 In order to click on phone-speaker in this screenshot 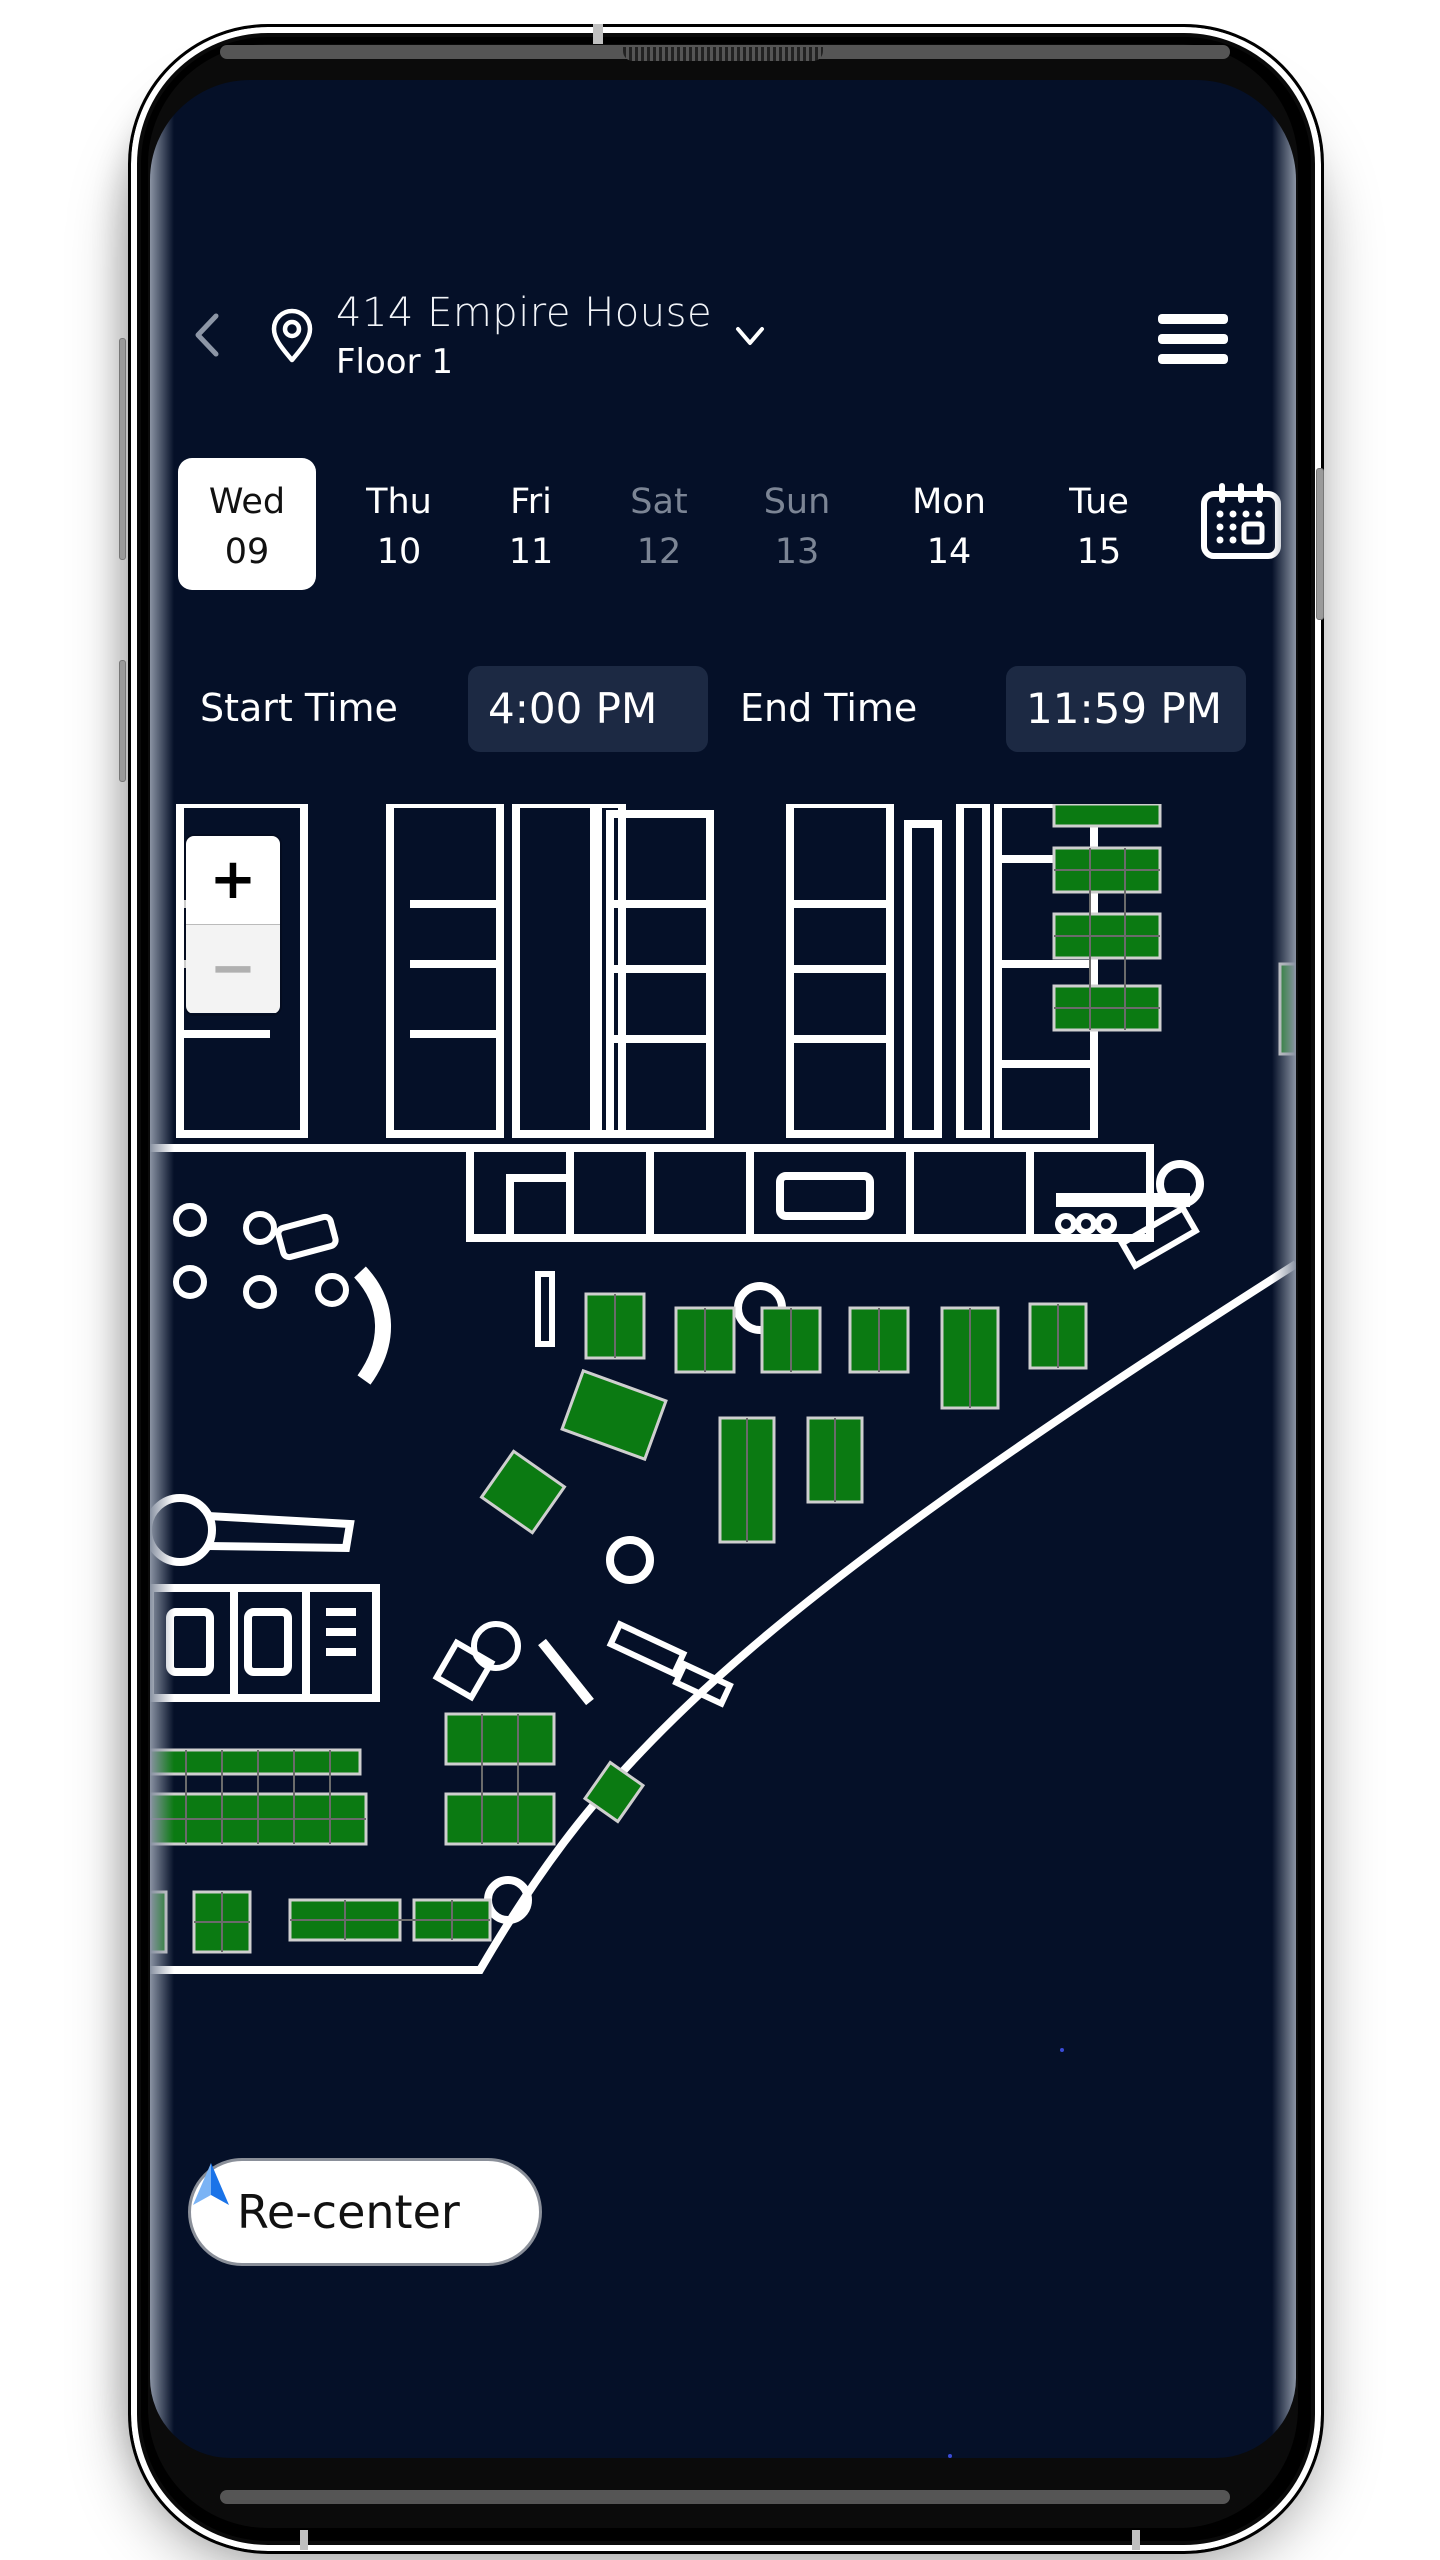, I will do `click(723, 54)`.